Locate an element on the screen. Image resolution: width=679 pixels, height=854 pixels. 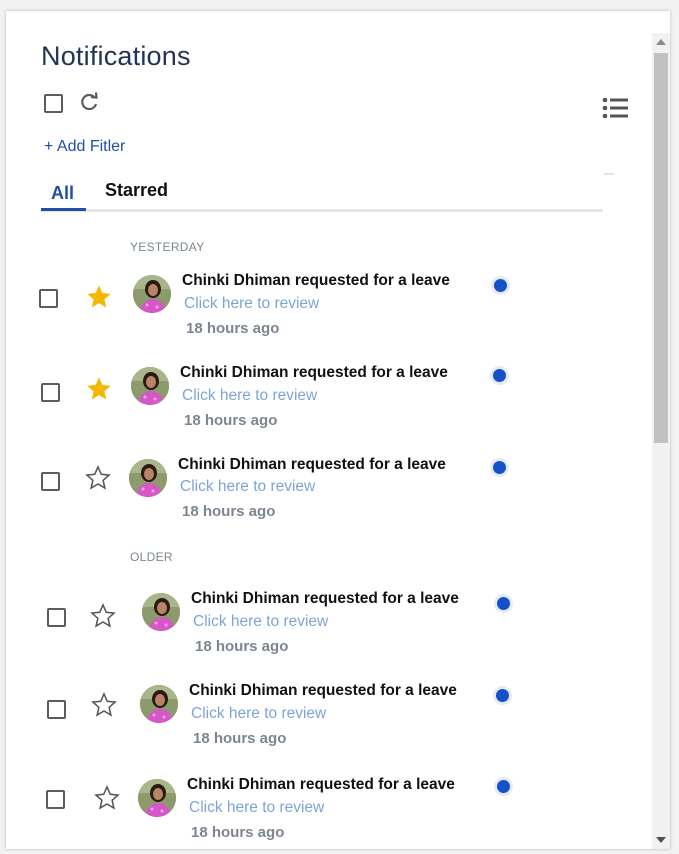
tab-starred: Starred is located at coordinates (136, 190).